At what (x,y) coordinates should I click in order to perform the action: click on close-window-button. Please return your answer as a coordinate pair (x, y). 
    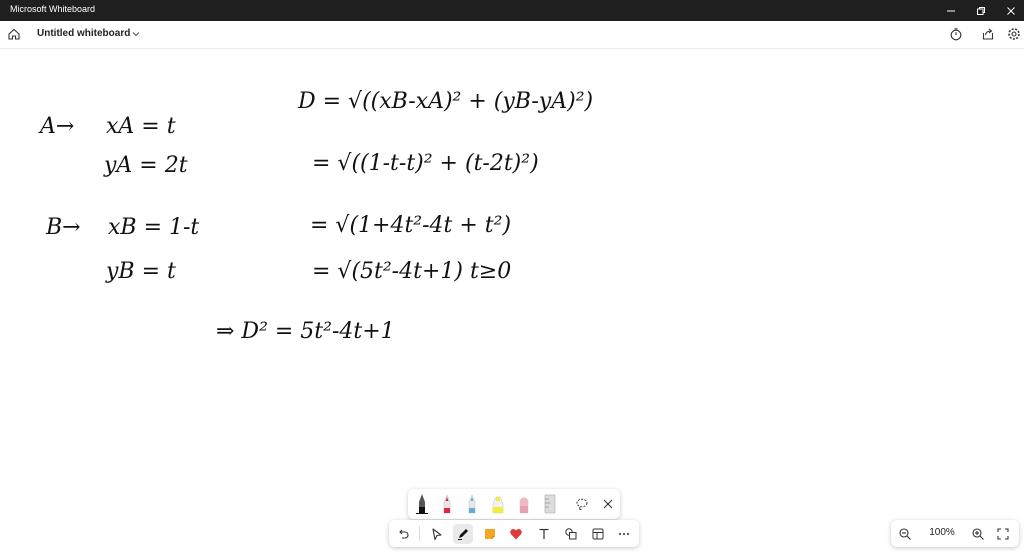
    Looking at the image, I should click on (1010, 10).